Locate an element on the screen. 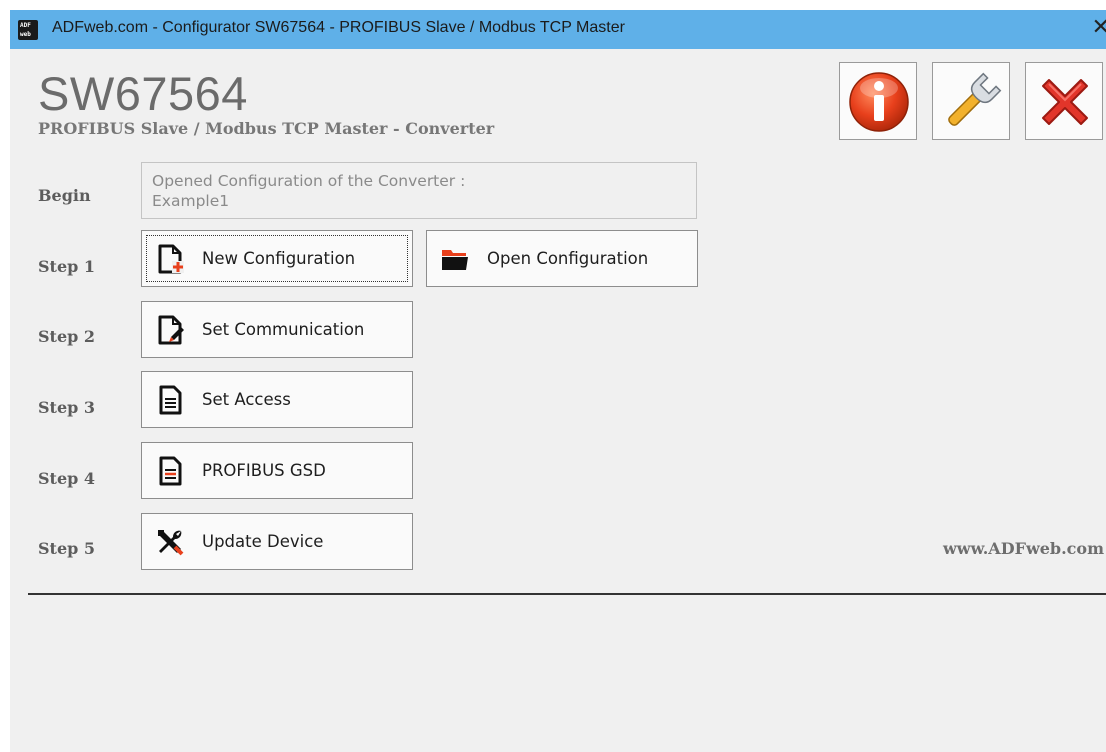  set-communication-button: Set Communication is located at coordinates (277, 329).